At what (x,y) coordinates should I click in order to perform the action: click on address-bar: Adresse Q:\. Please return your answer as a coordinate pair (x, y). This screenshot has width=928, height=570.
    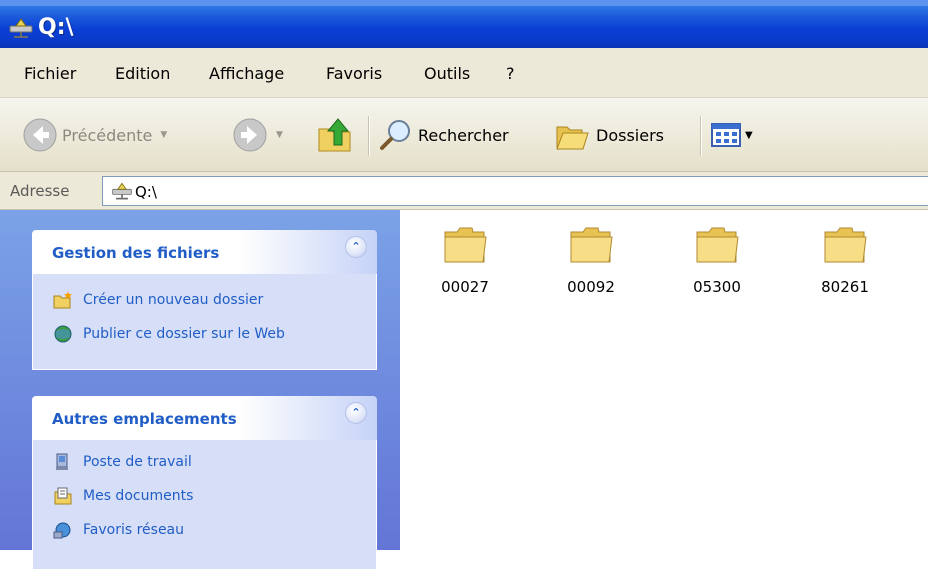
    Looking at the image, I should click on (464, 191).